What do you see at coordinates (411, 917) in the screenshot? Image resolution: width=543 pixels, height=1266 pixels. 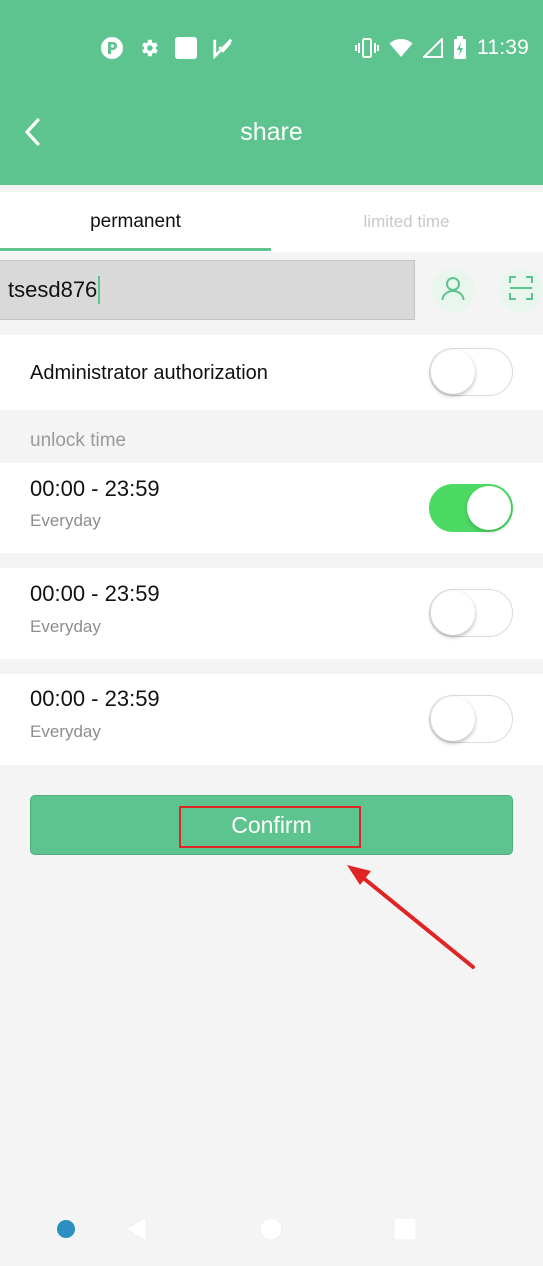 I see `annotation-arrow-icon` at bounding box center [411, 917].